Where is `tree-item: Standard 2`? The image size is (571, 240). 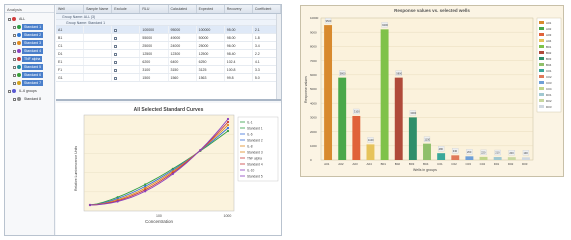
tree-item: Standard 2 is located at coordinates (28, 35).